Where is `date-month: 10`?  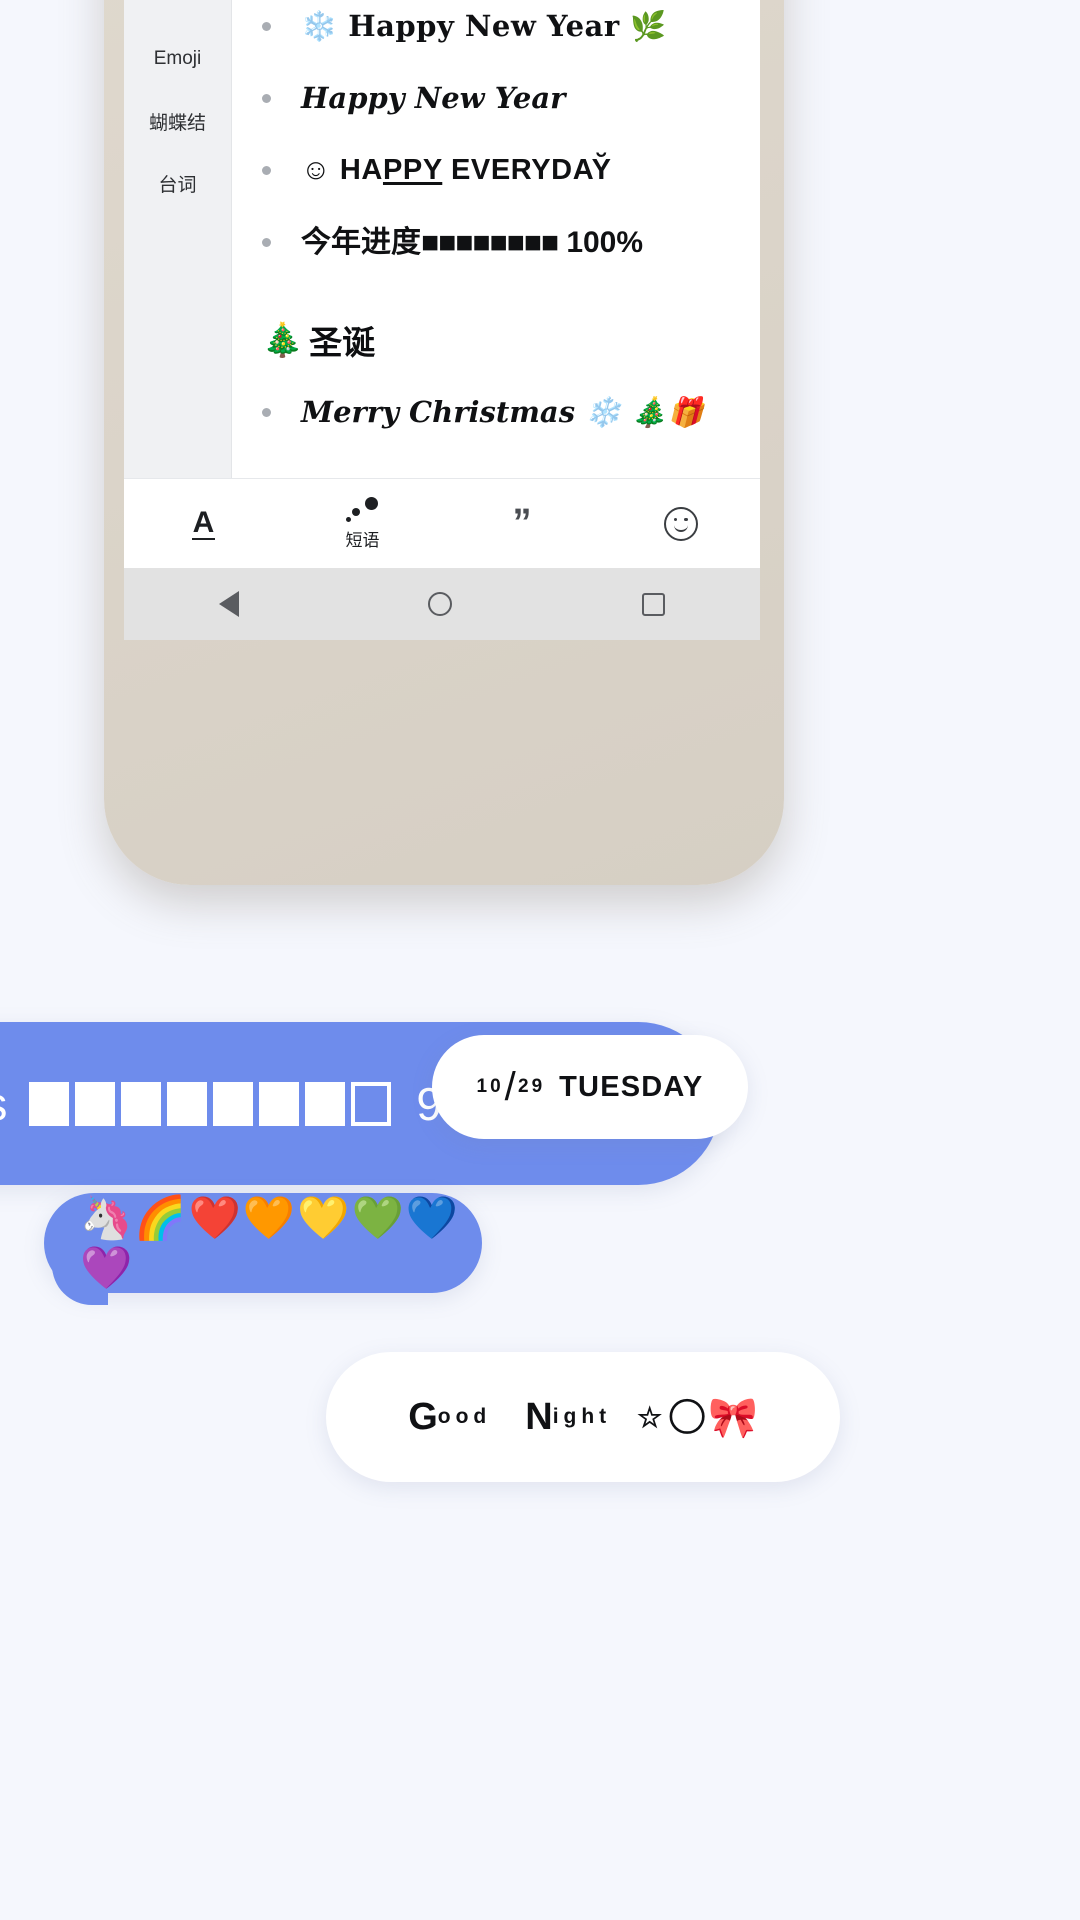 date-month: 10 is located at coordinates (490, 1086).